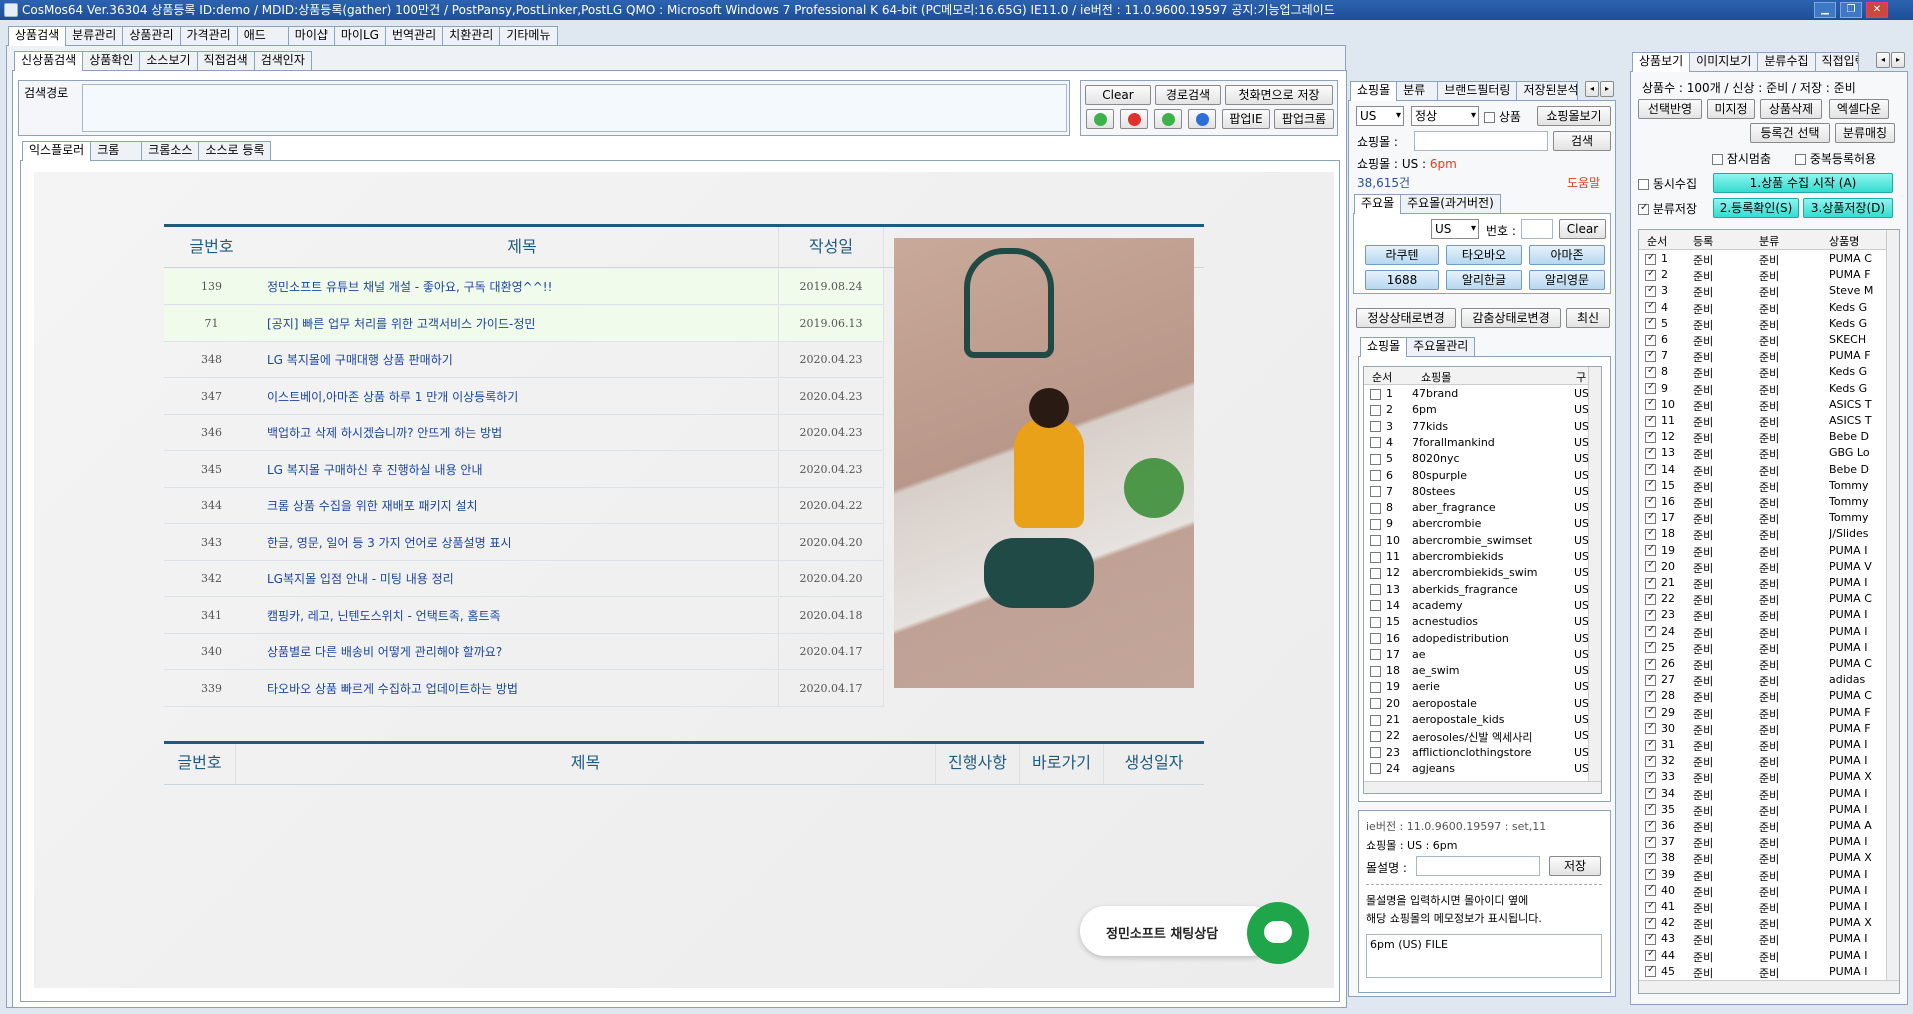 The height and width of the screenshot is (1014, 1913). Describe the element at coordinates (1134, 119) in the screenshot. I see `stop-button` at that location.